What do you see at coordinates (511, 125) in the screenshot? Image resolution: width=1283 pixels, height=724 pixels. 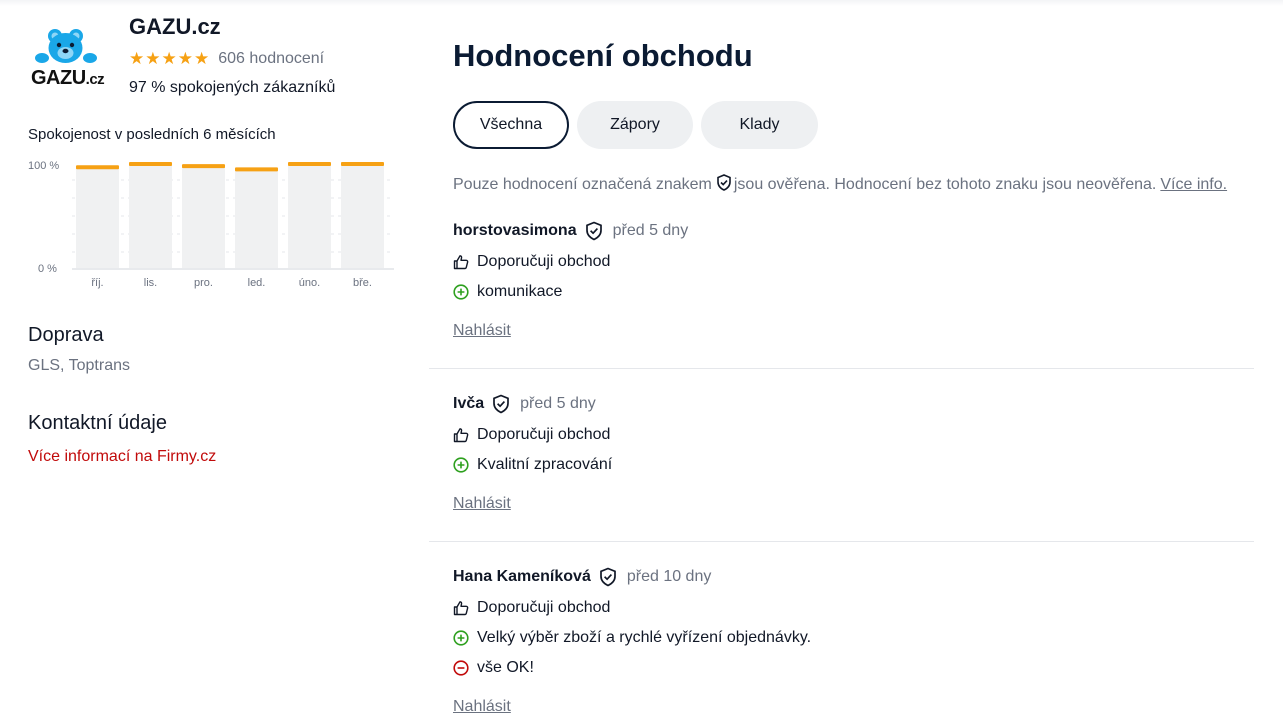 I see `tab-all: Všechna` at bounding box center [511, 125].